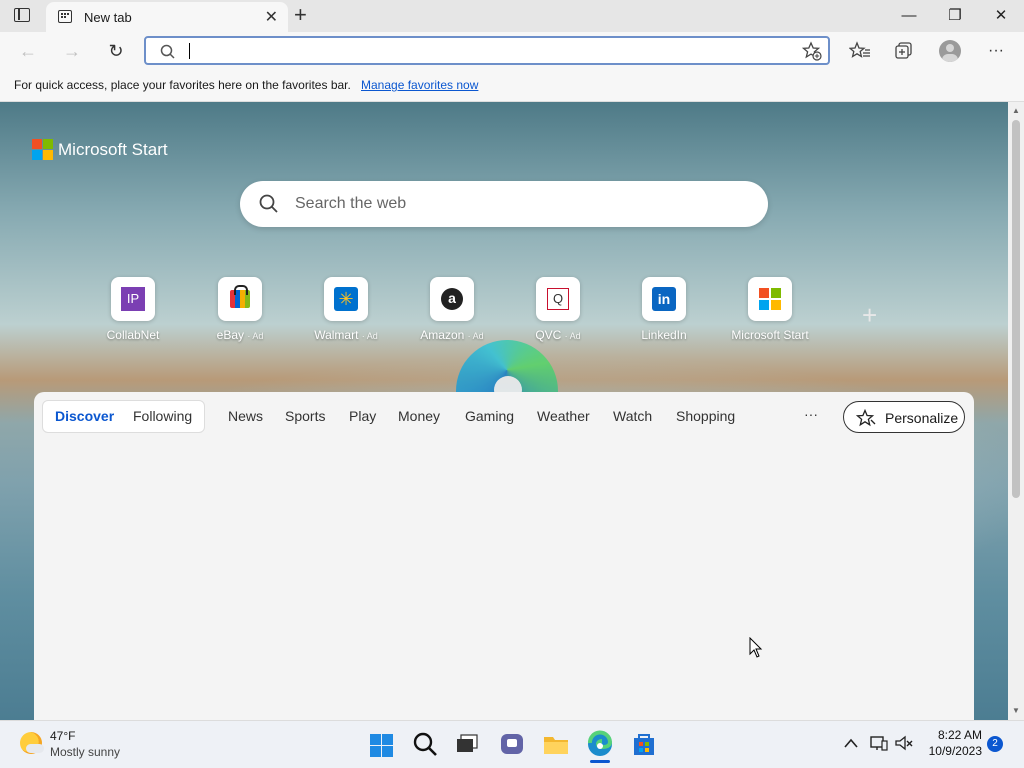 Image resolution: width=1024 pixels, height=768 pixels. What do you see at coordinates (504, 204) in the screenshot?
I see `web-search-box: Search the web` at bounding box center [504, 204].